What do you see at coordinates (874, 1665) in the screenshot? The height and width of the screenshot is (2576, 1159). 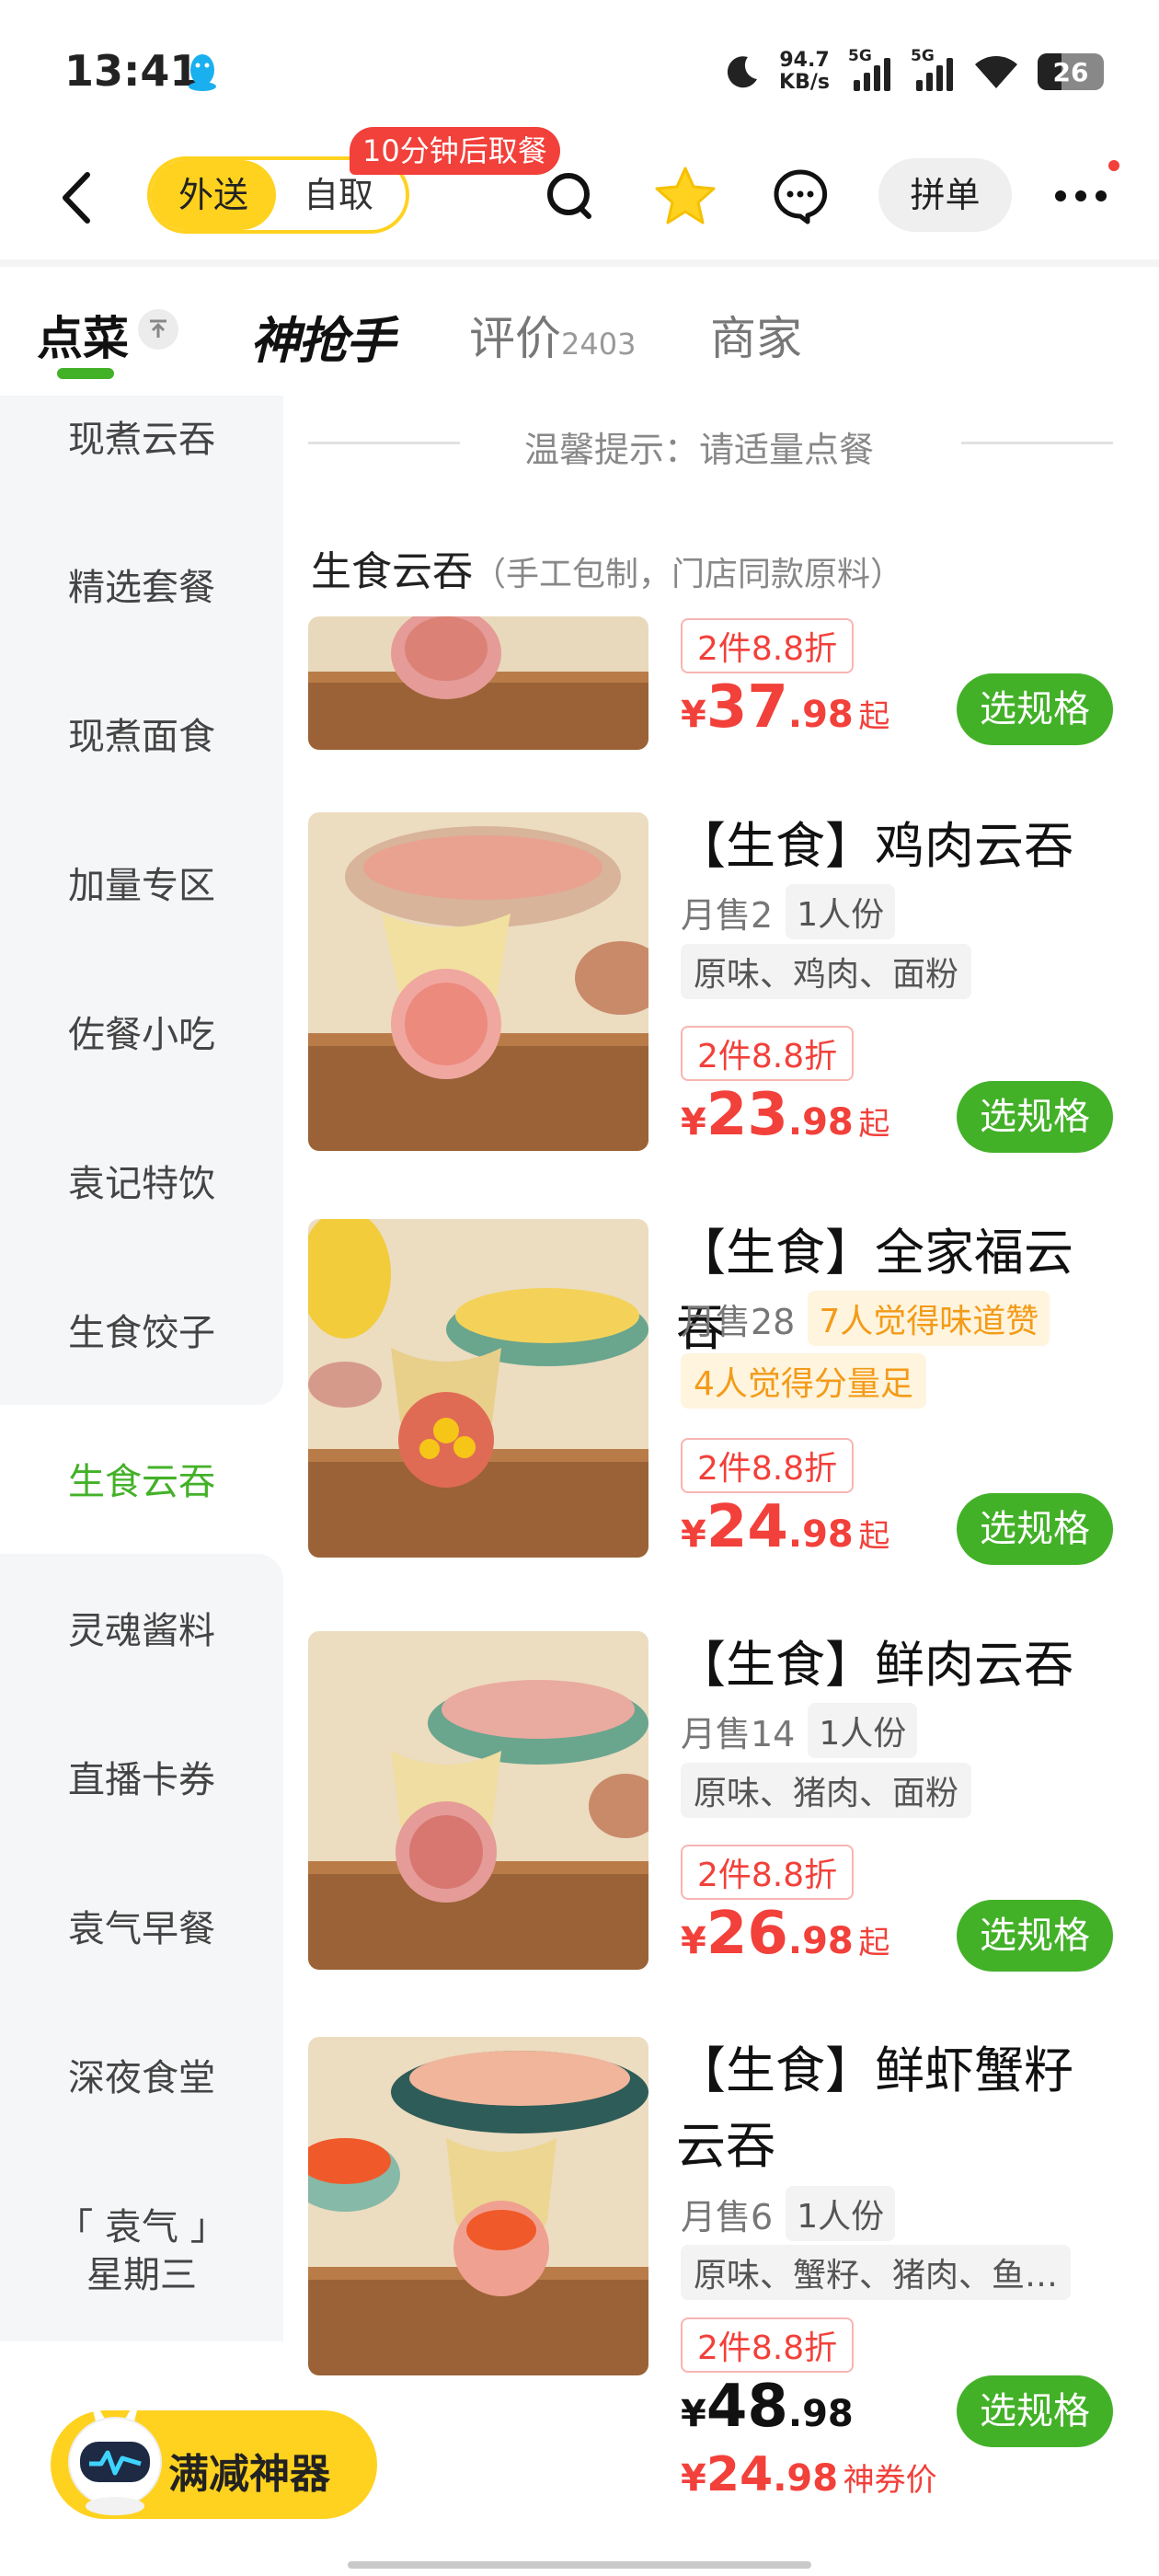 I see `product-name: 【生食】鲜肉云吞` at bounding box center [874, 1665].